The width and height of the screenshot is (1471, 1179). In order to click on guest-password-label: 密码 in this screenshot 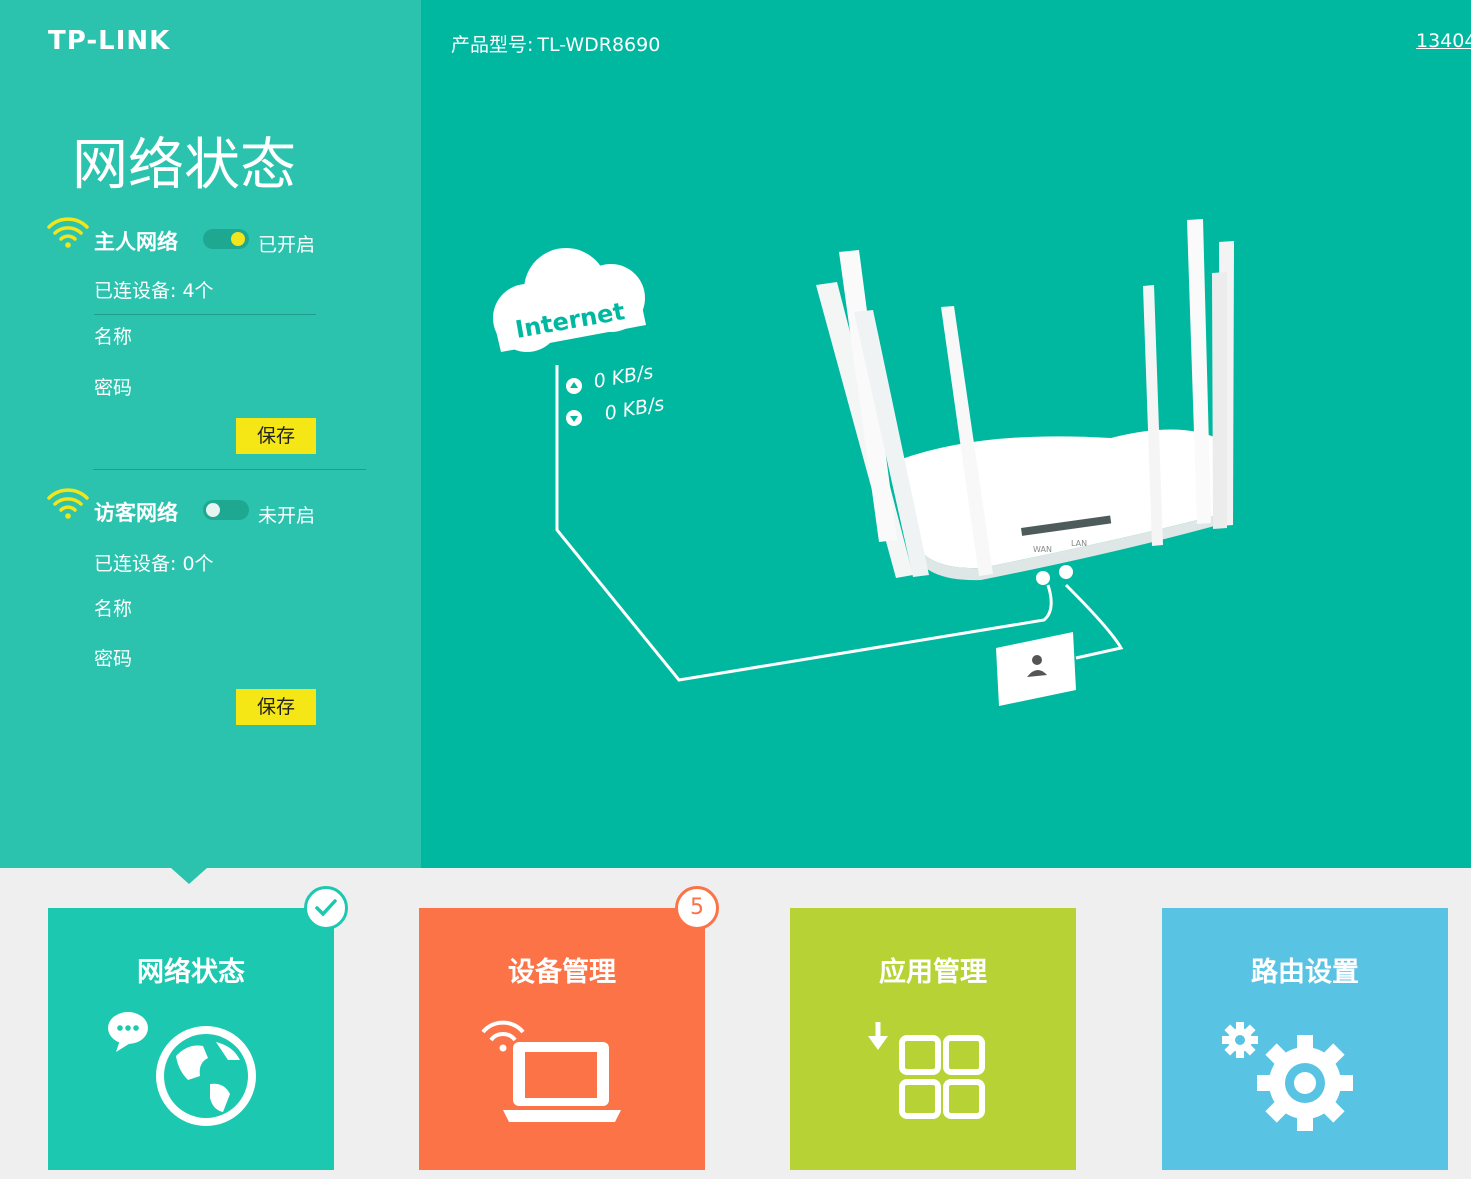, I will do `click(113, 659)`.